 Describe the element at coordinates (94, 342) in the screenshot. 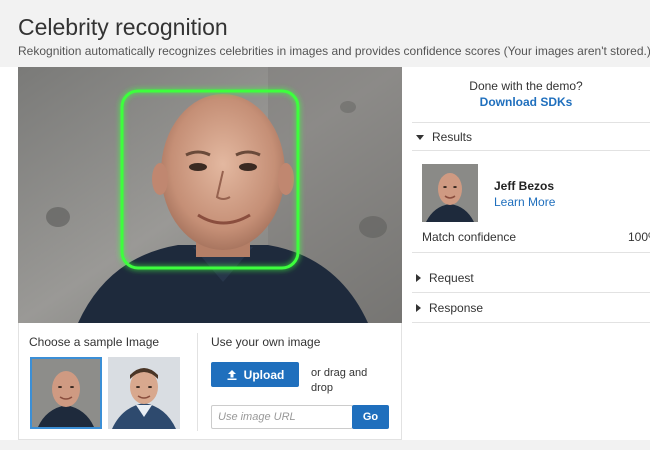

I see `sample-image-label: Choose a sample Image` at that location.